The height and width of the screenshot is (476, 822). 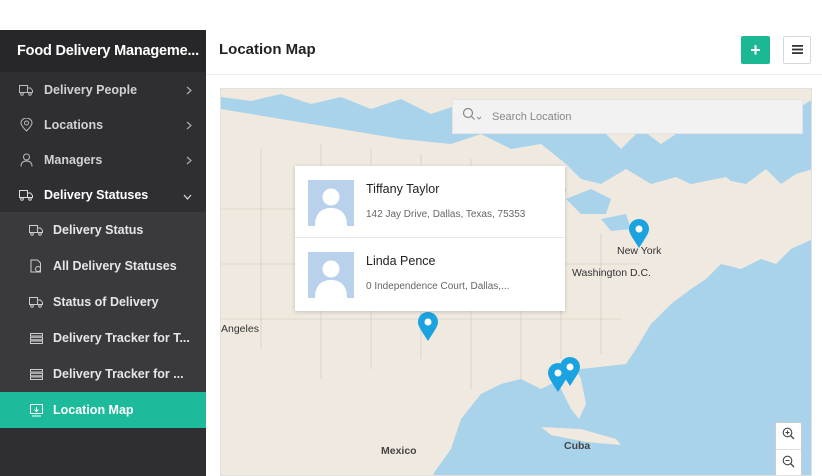 I want to click on zoom-out-button, so click(x=788, y=462).